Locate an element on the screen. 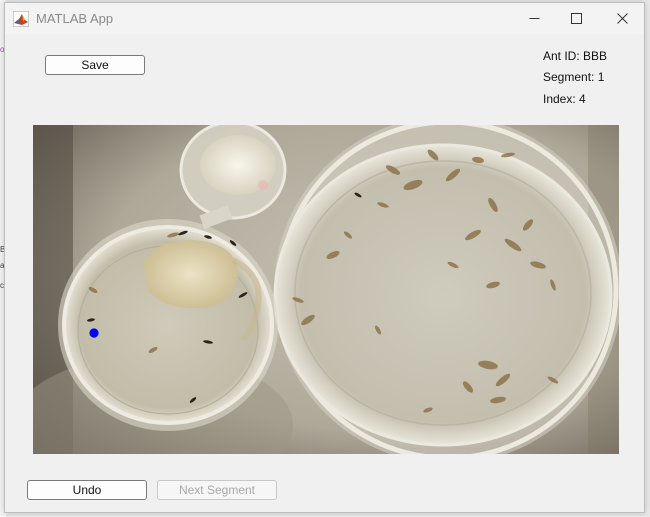 The height and width of the screenshot is (517, 650). close-icon is located at coordinates (622, 18).